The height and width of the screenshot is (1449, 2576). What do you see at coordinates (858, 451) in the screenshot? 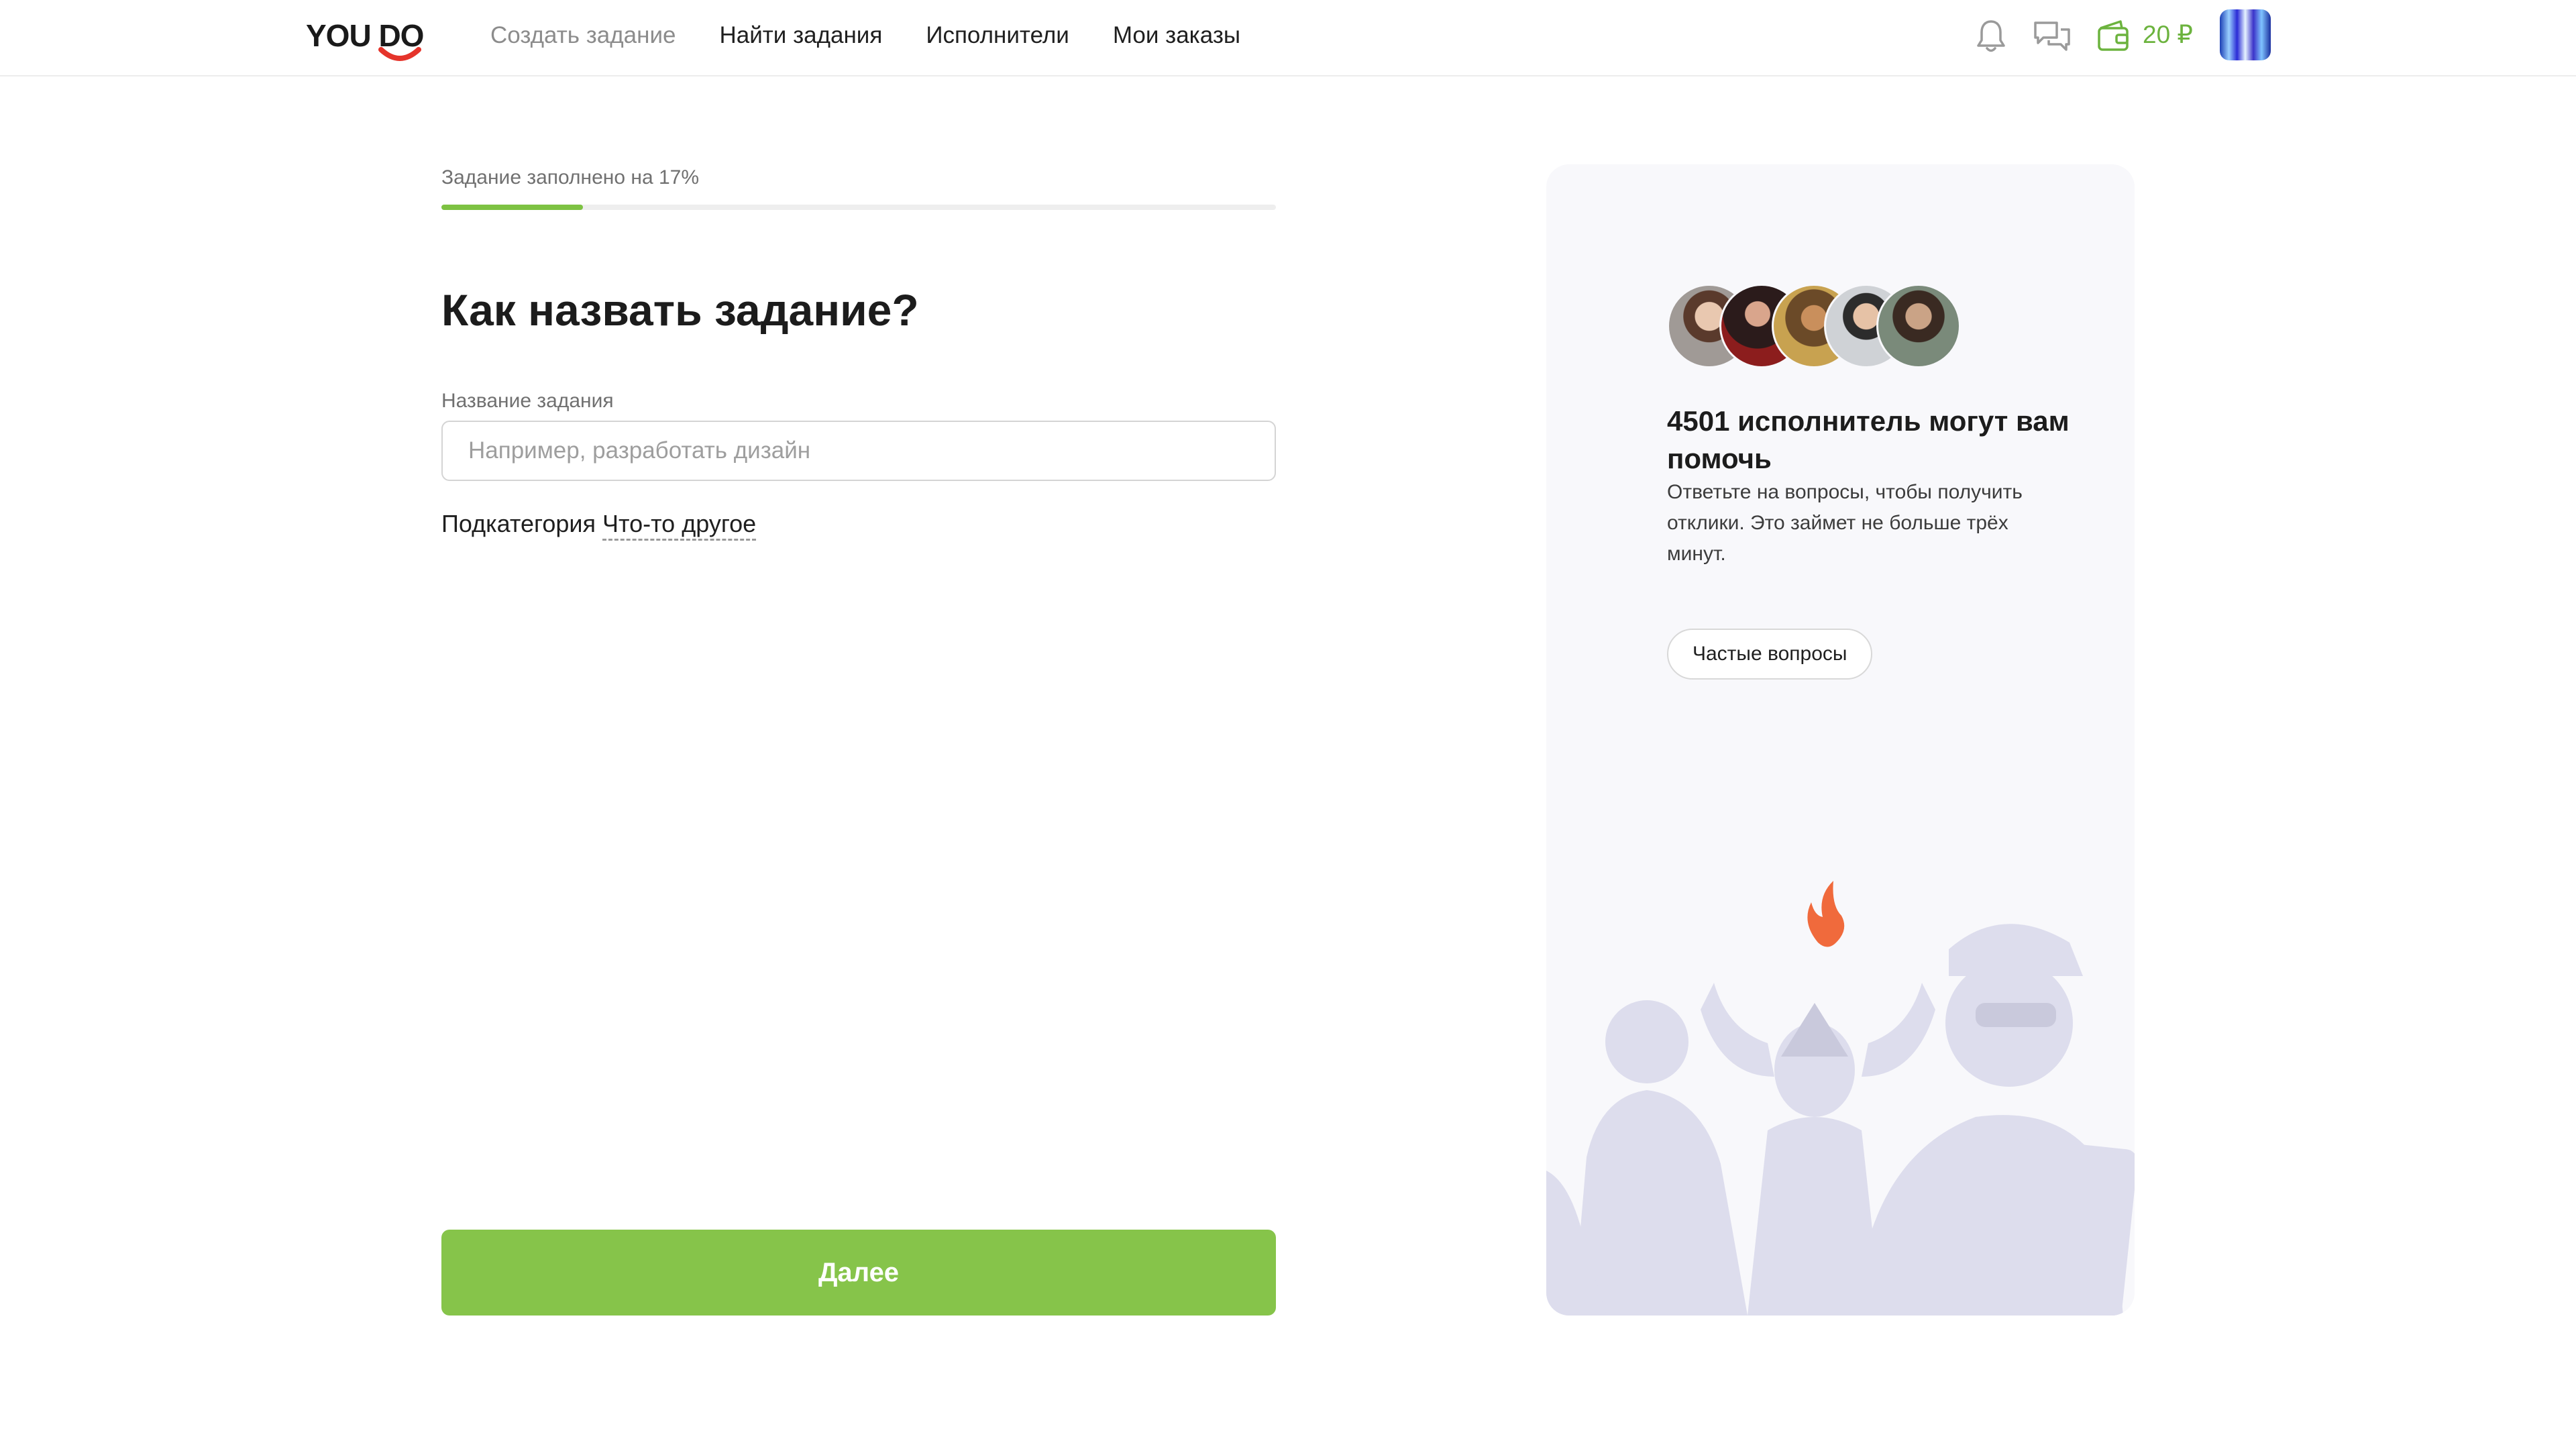
I see `task-name-input` at bounding box center [858, 451].